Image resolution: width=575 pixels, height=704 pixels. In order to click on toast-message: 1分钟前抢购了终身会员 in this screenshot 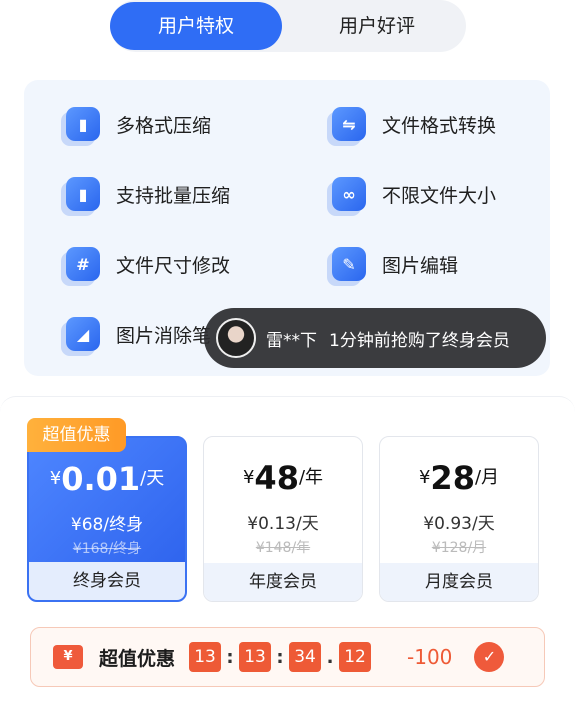, I will do `click(419, 340)`.